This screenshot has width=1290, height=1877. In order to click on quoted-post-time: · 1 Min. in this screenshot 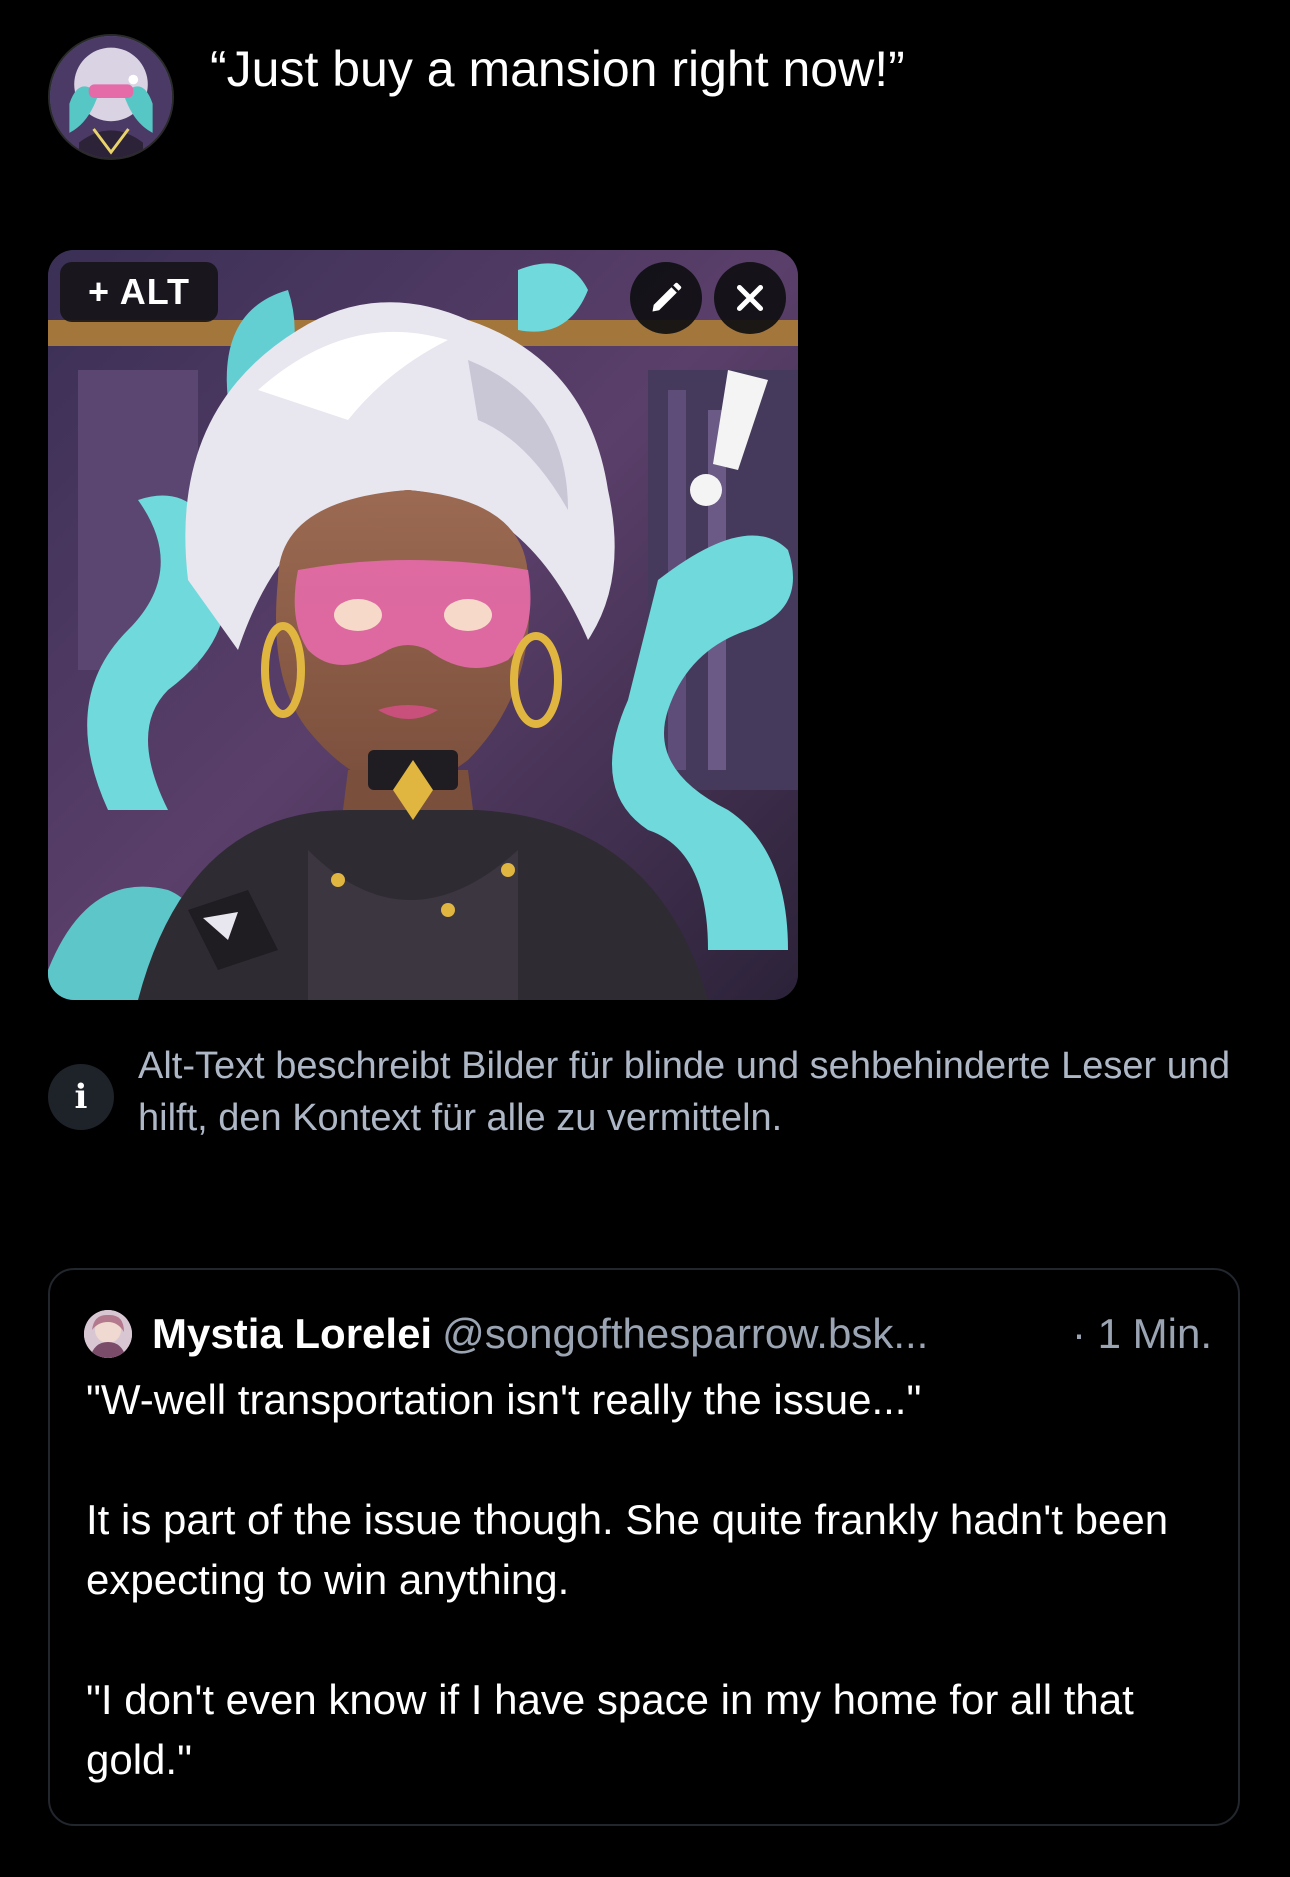, I will do `click(1141, 1333)`.